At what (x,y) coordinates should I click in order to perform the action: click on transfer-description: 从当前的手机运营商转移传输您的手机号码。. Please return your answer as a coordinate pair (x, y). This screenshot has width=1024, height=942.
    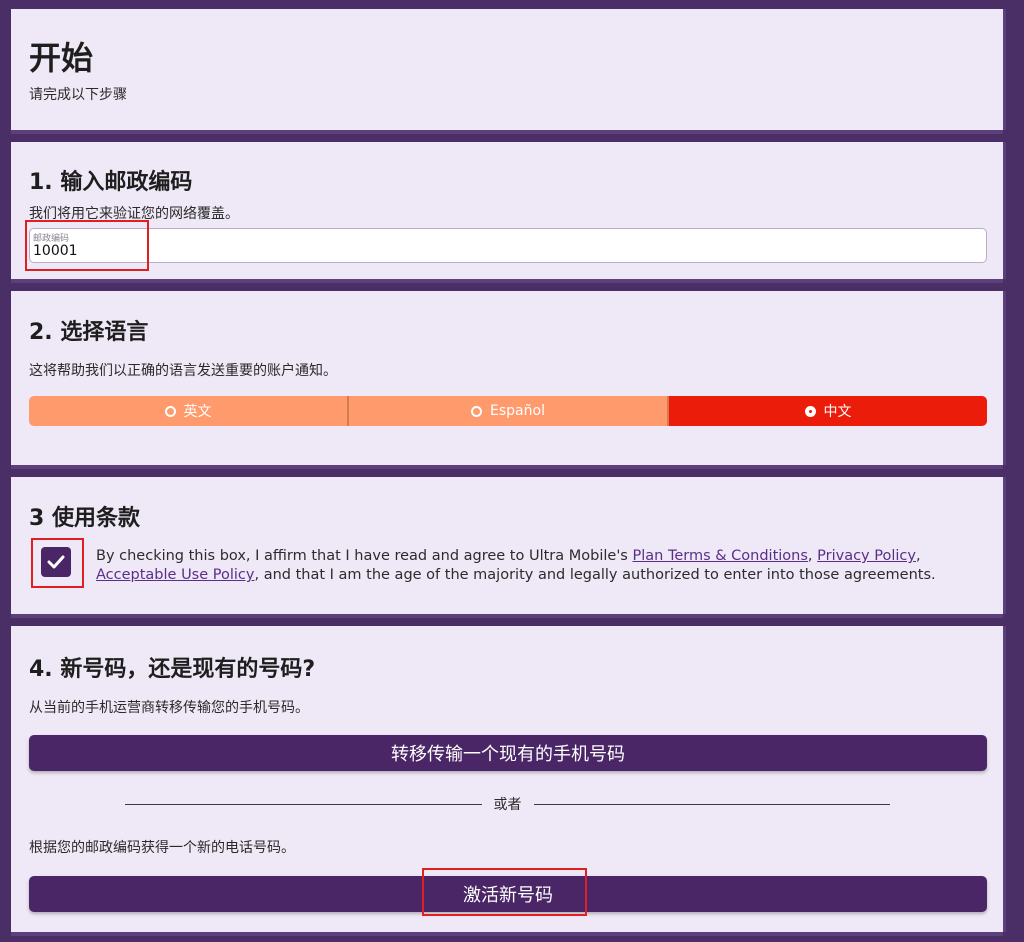
    Looking at the image, I should click on (169, 708).